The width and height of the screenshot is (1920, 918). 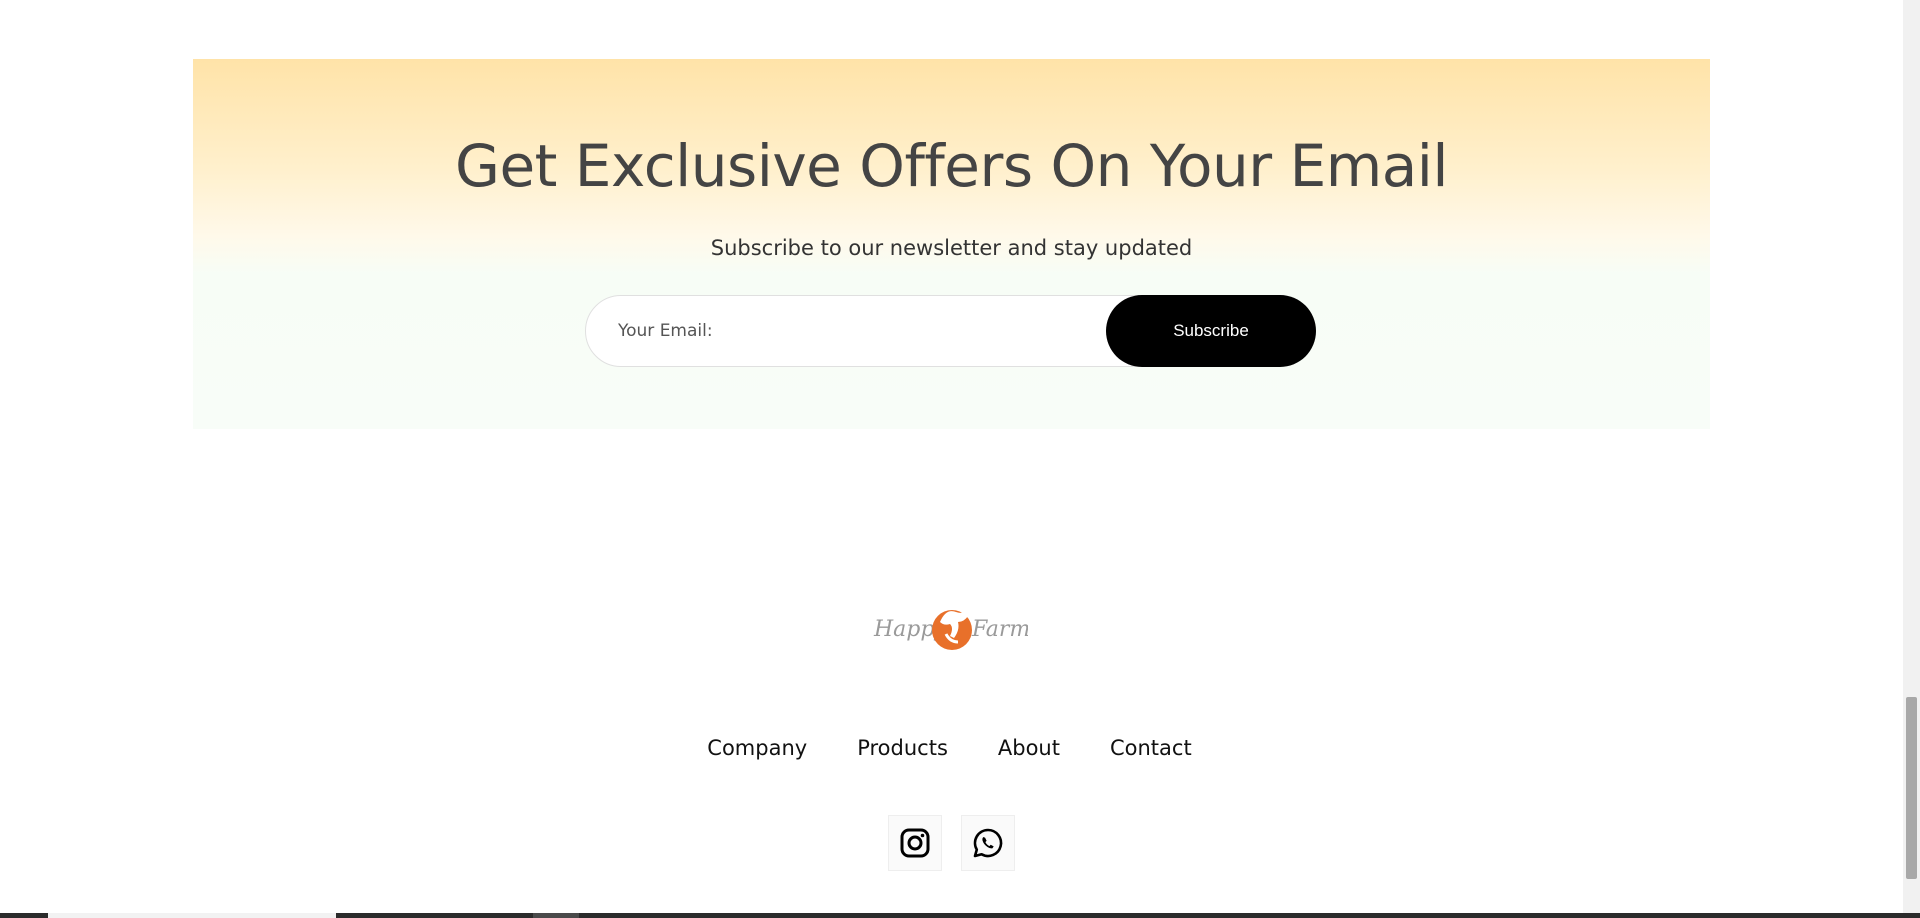 I want to click on email-input, so click(x=885, y=331).